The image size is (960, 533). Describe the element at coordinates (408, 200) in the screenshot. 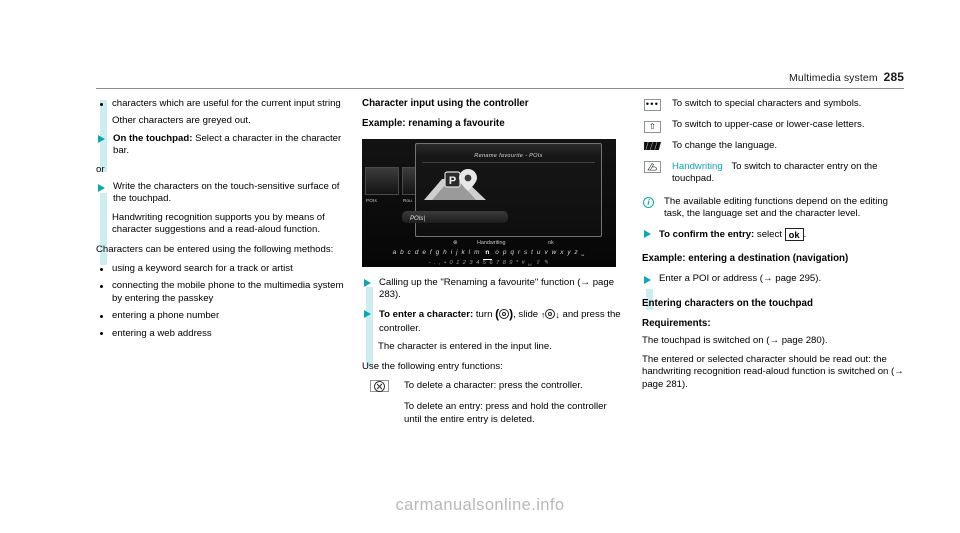

I see `favourite-tile-label: Rou` at that location.